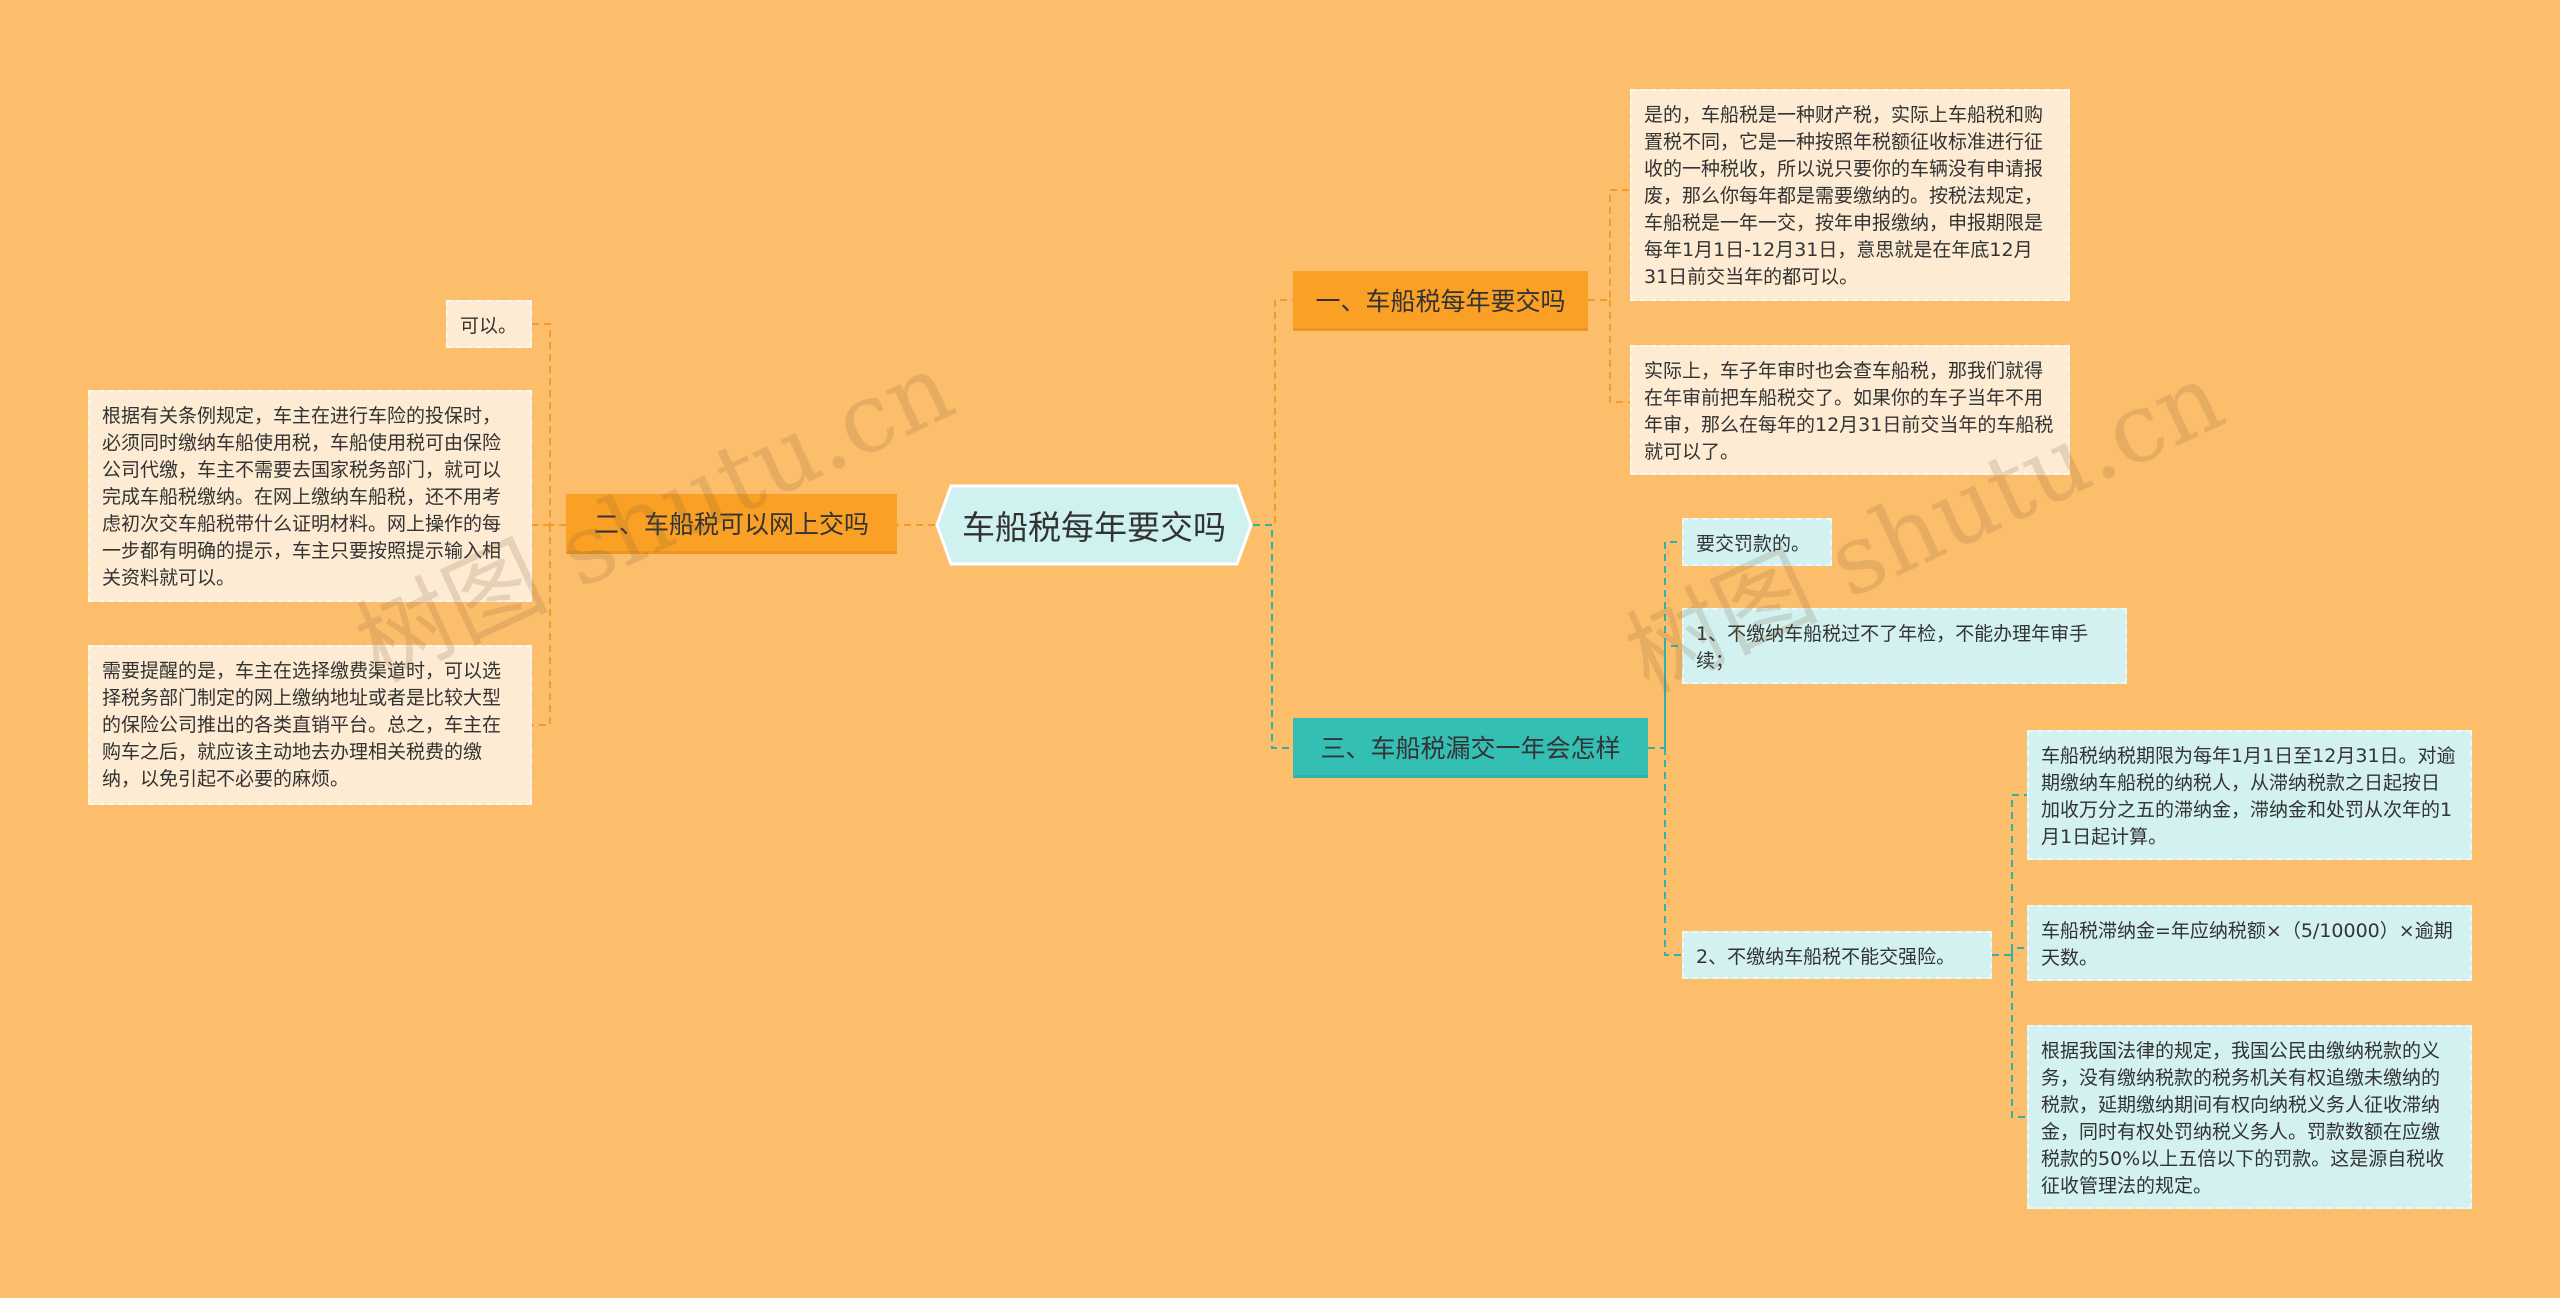 The width and height of the screenshot is (2560, 1298). Describe the element at coordinates (1609, 296) in the screenshot. I see `link-b1-leaves` at that location.